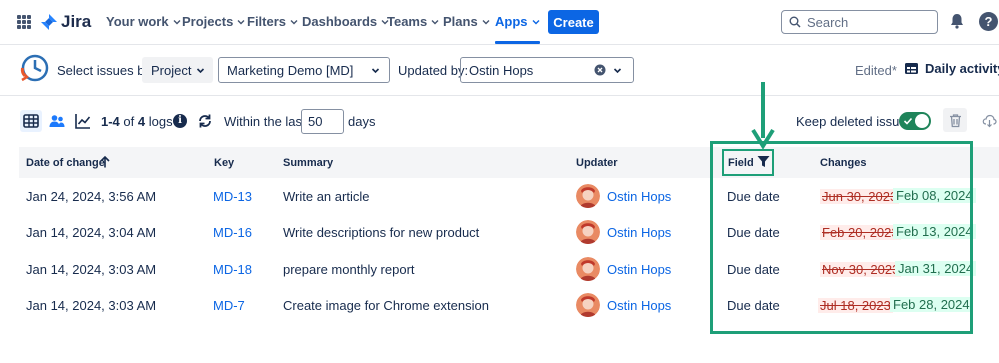 The height and width of the screenshot is (363, 999). I want to click on jira-logo: Jira, so click(65, 22).